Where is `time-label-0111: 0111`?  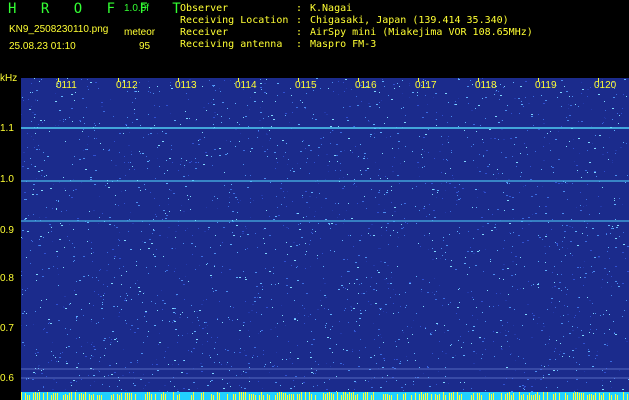 time-label-0111: 0111 is located at coordinates (66, 85).